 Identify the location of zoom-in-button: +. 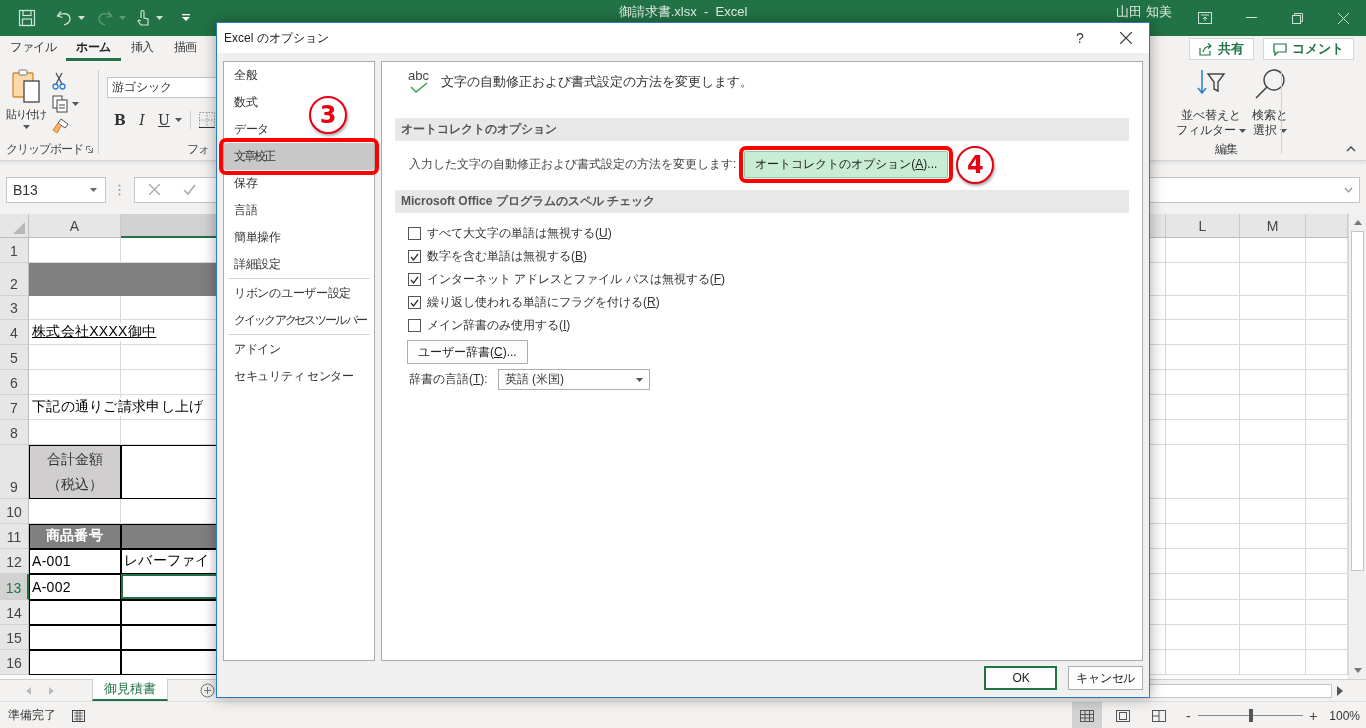
(1313, 715).